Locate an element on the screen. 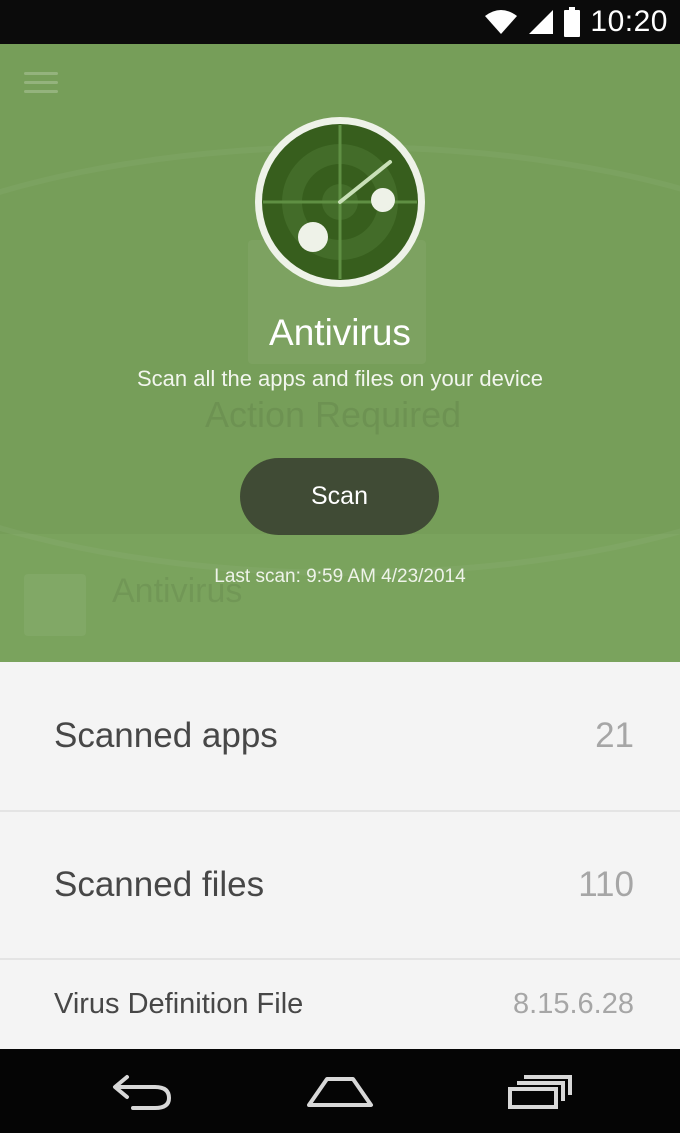  back-button is located at coordinates (143, 1091).